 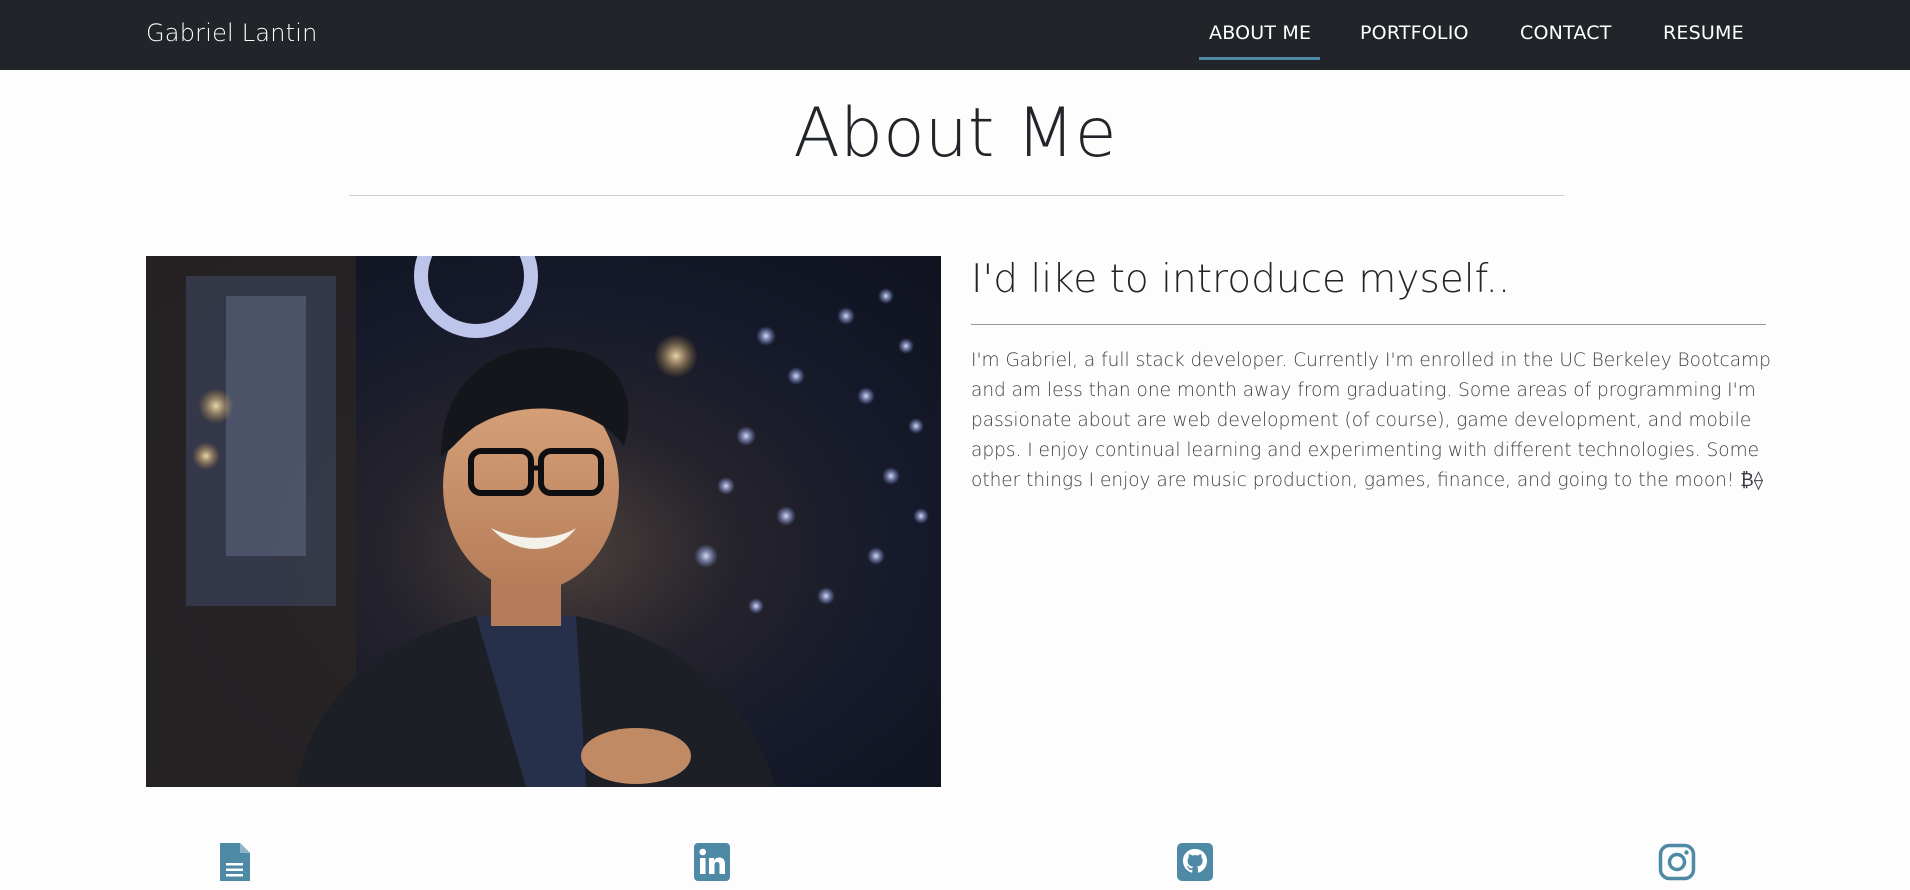 I want to click on title-divider, so click(x=956, y=195).